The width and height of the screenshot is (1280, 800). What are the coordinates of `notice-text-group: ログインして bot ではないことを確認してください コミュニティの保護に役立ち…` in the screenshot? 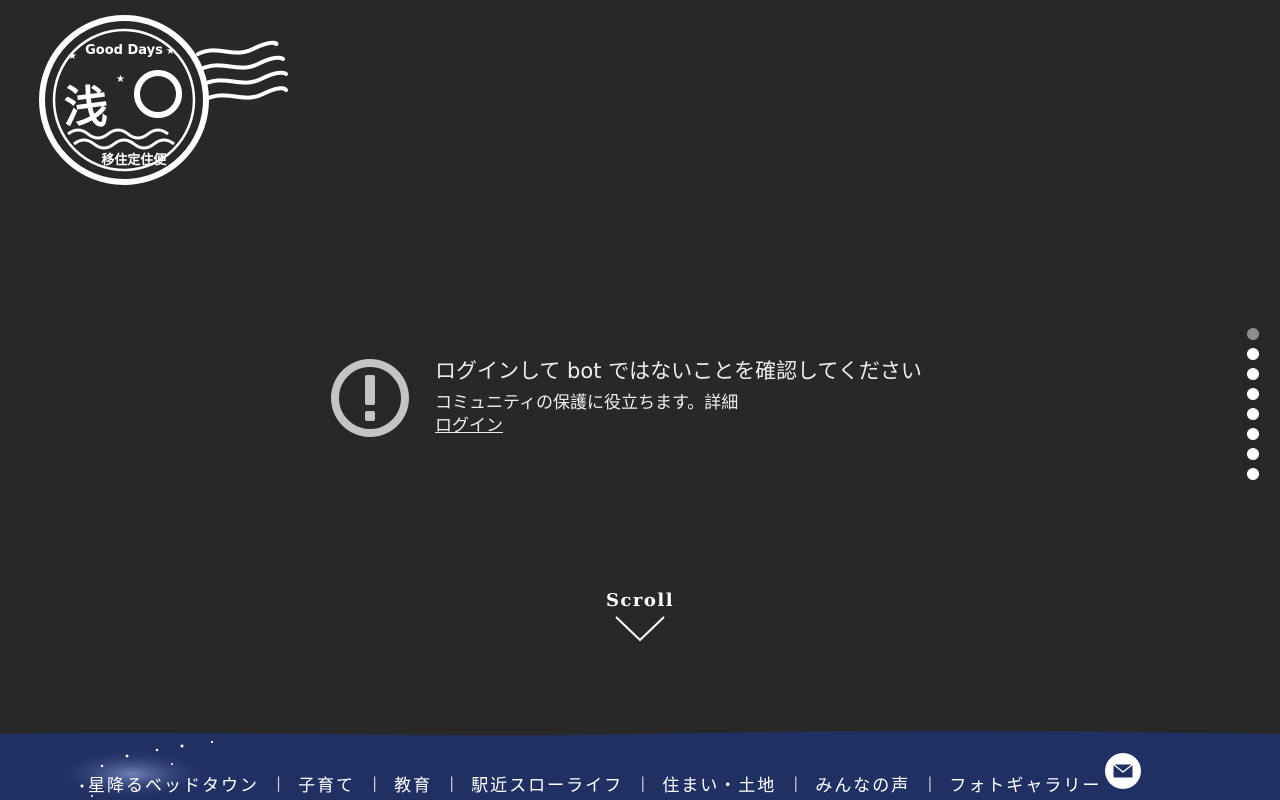 It's located at (678, 398).